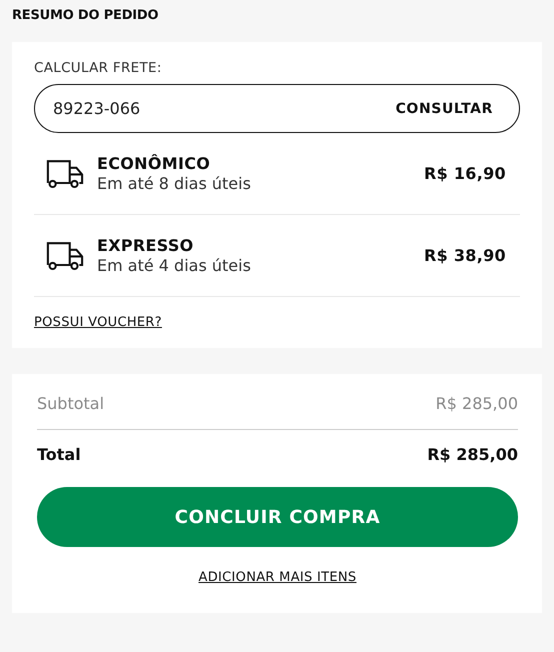 This screenshot has width=554, height=652. What do you see at coordinates (146, 245) in the screenshot?
I see `shipping-name: EXPRESSO` at bounding box center [146, 245].